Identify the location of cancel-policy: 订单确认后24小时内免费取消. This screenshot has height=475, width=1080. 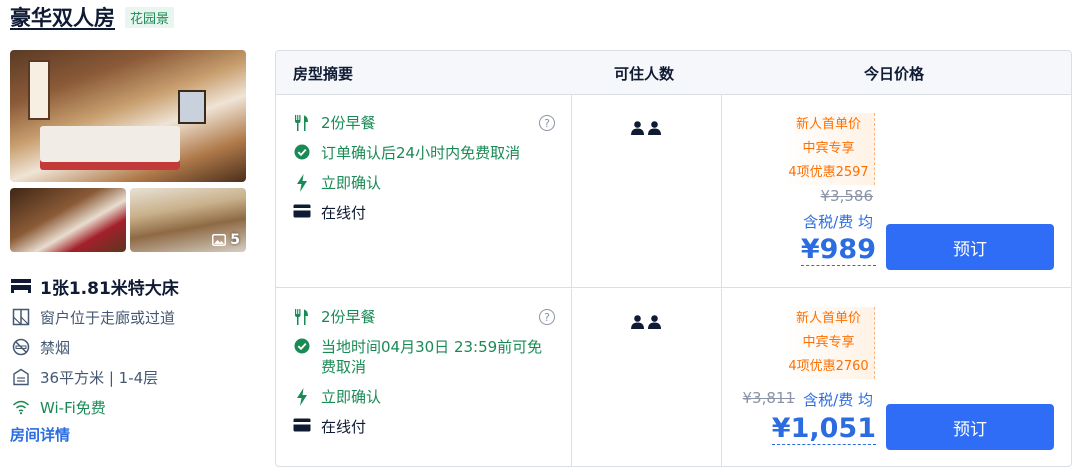
(424, 153).